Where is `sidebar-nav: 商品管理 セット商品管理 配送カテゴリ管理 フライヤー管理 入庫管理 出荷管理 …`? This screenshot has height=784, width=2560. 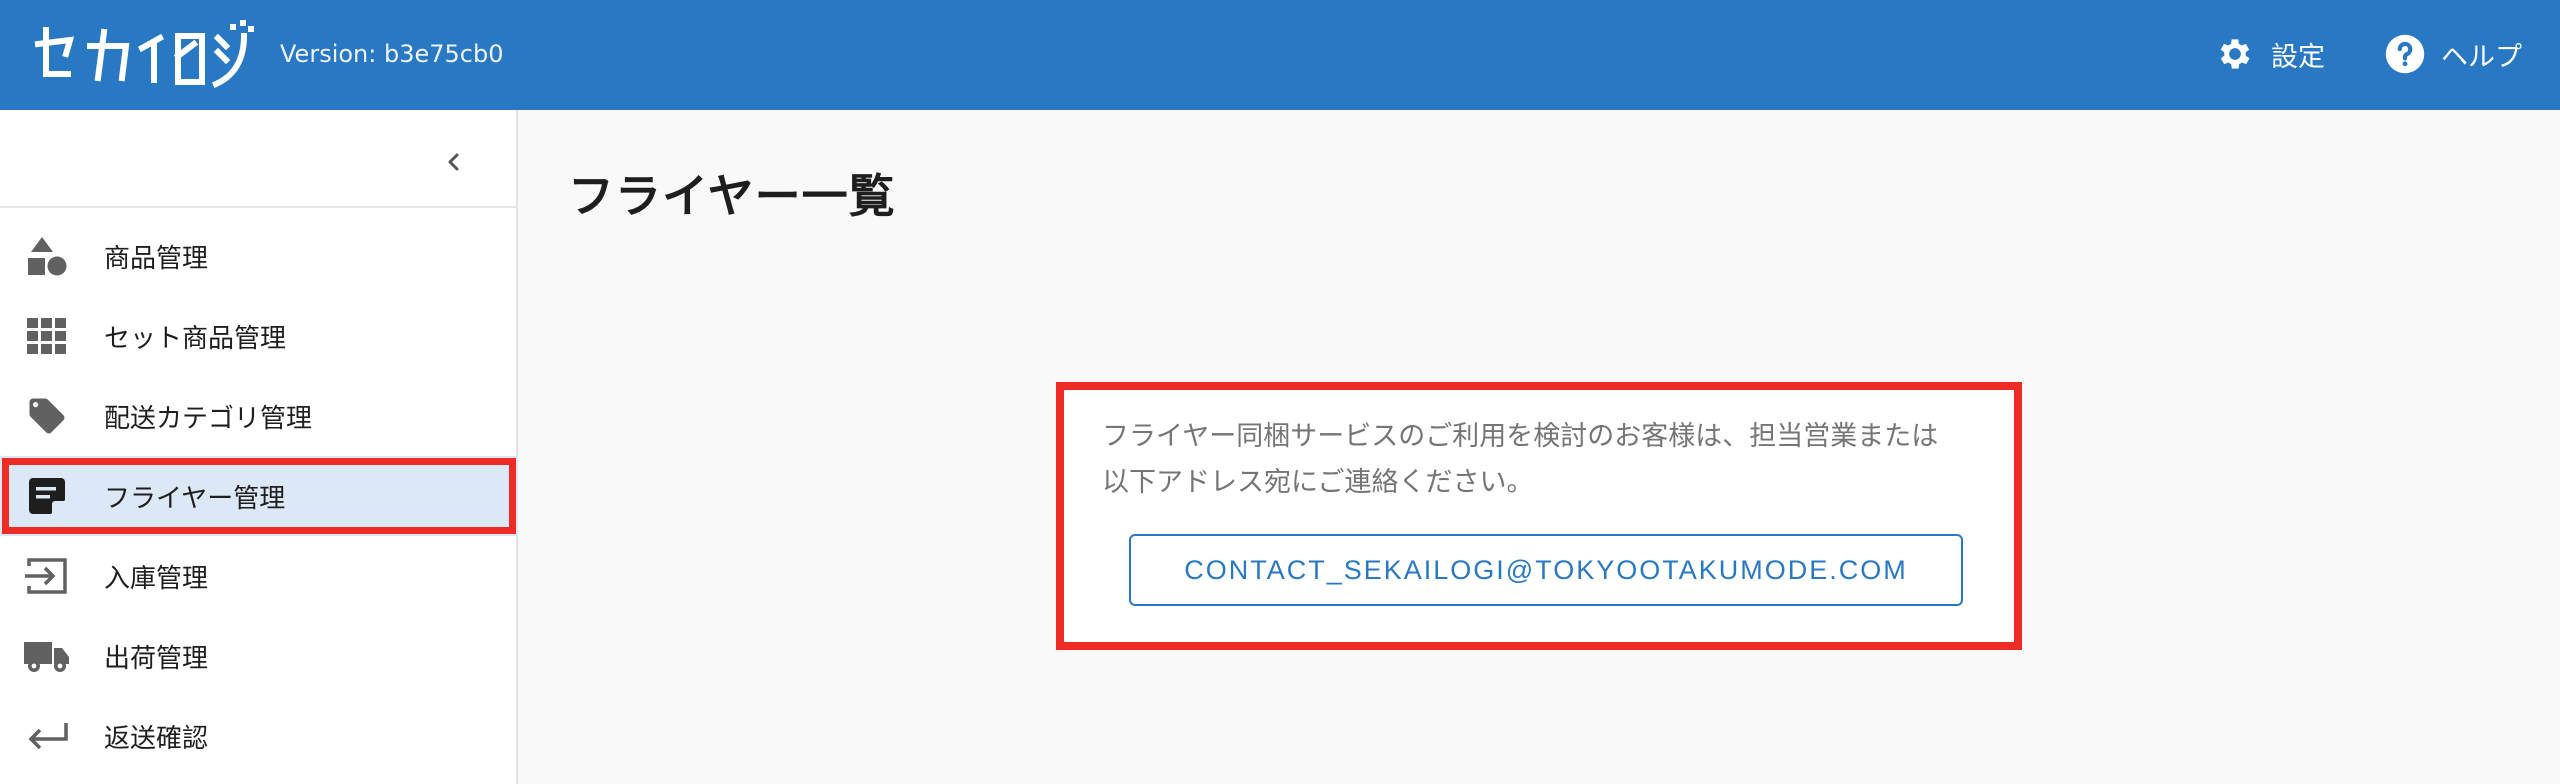
sidebar-nav: 商品管理 セット商品管理 配送カテゴリ管理 フライヤー管理 入庫管理 出荷管理 … is located at coordinates (259, 496).